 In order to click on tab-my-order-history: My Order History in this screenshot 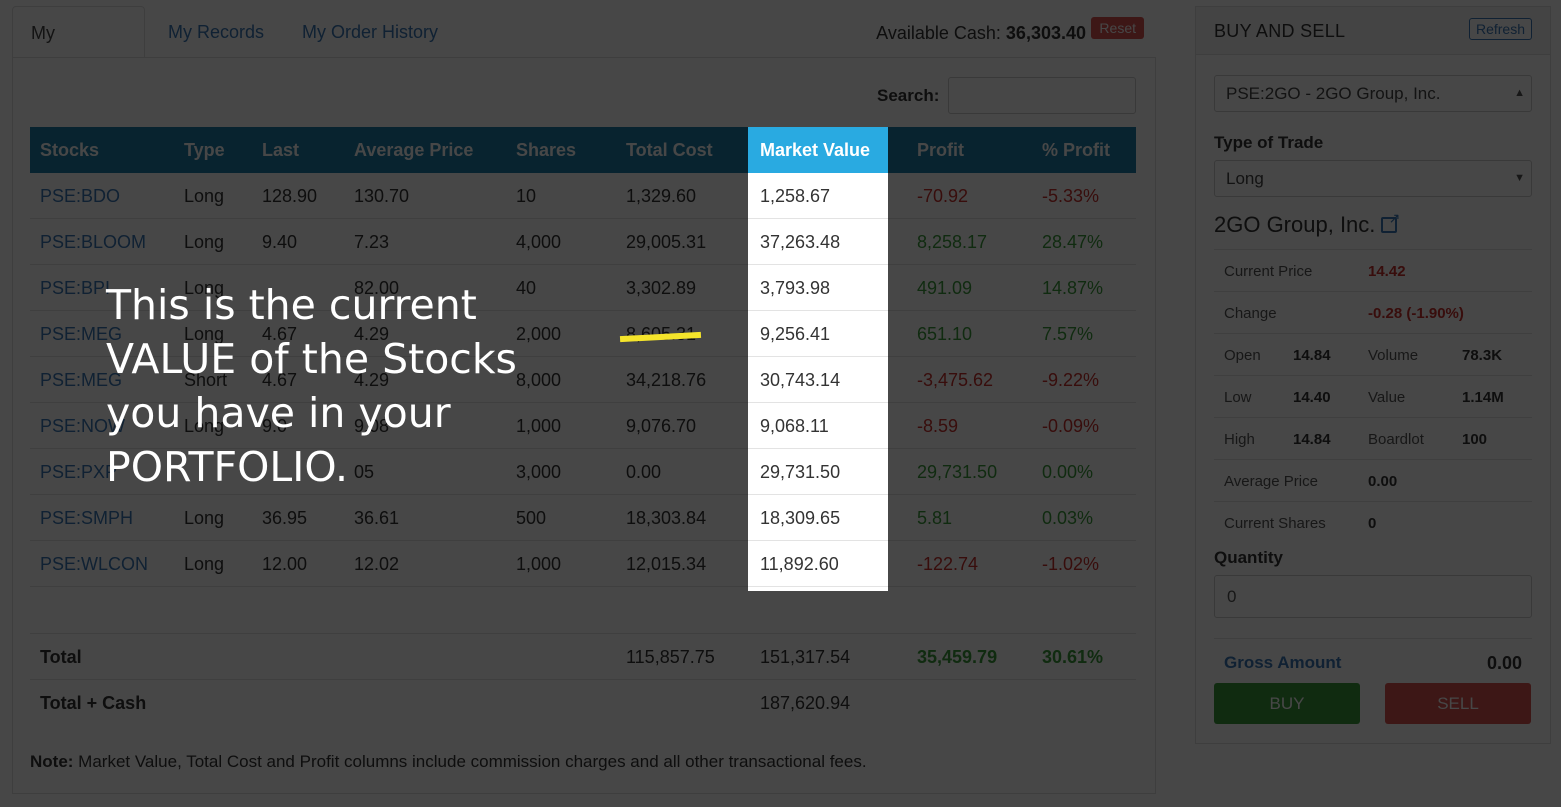, I will do `click(370, 32)`.